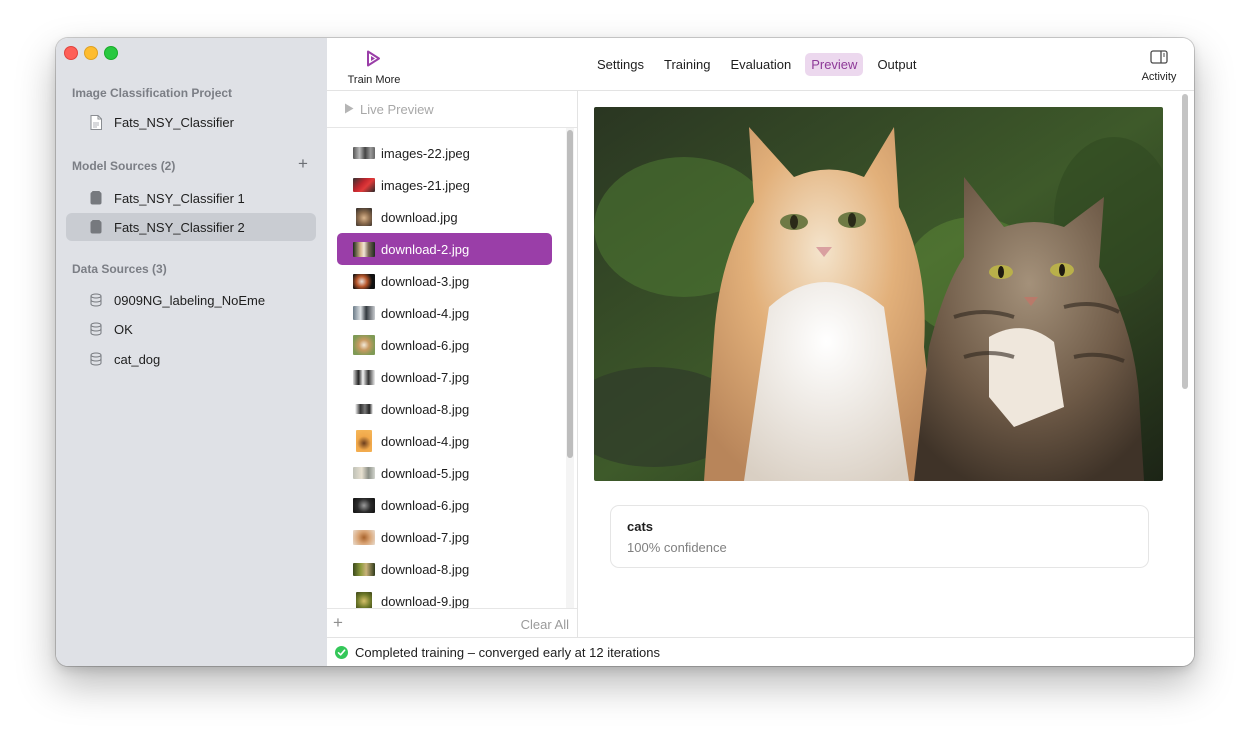 Image resolution: width=1250 pixels, height=740 pixels. Describe the element at coordinates (96, 122) in the screenshot. I see `document-icon` at that location.